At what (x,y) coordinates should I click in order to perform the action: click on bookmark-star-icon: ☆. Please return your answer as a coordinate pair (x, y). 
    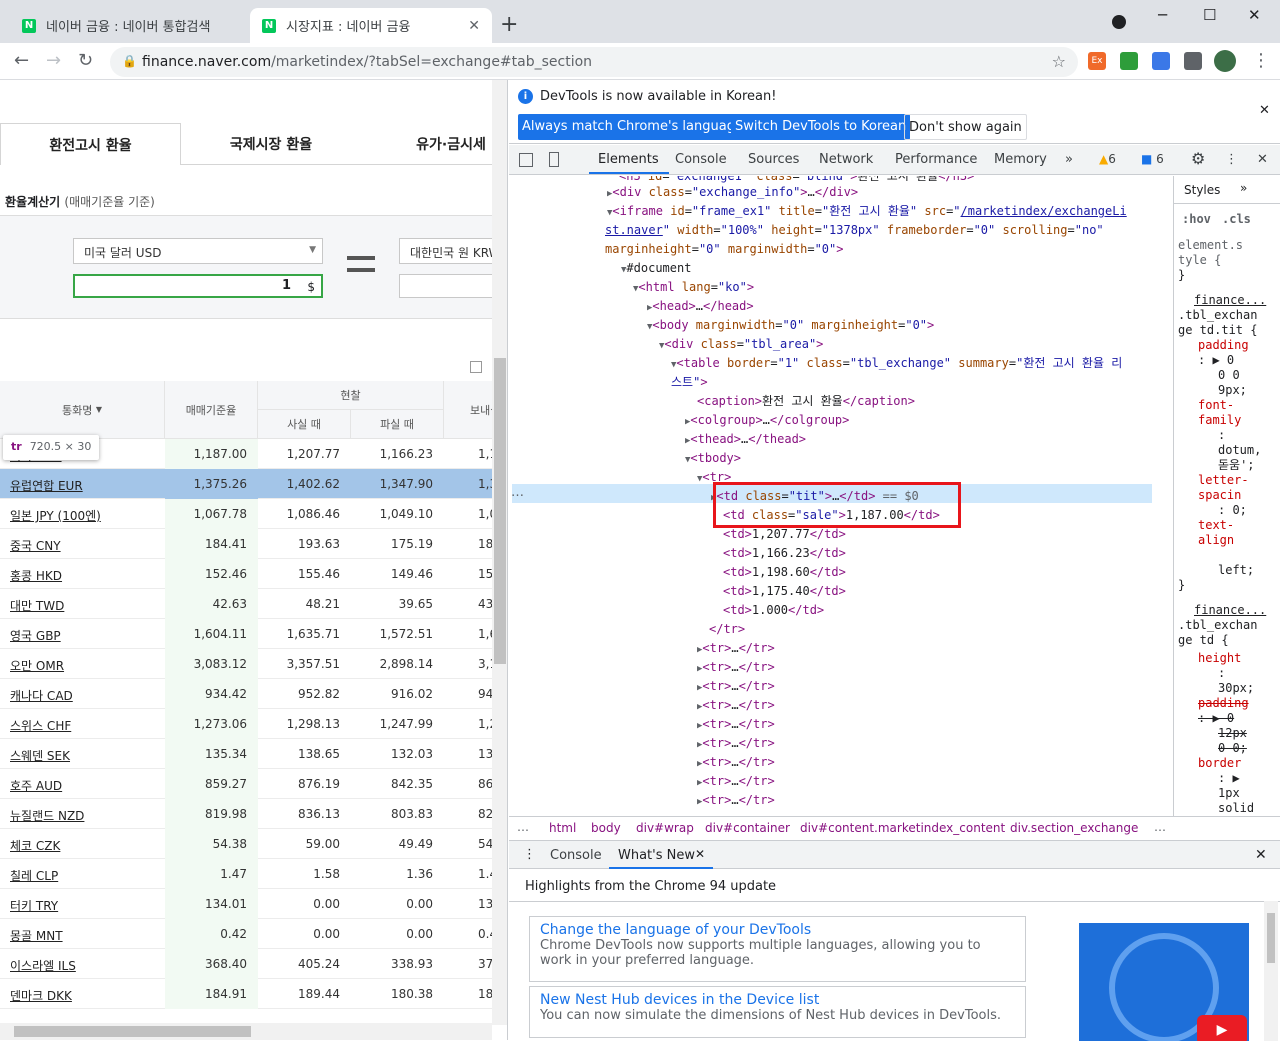
    Looking at the image, I should click on (1059, 61).